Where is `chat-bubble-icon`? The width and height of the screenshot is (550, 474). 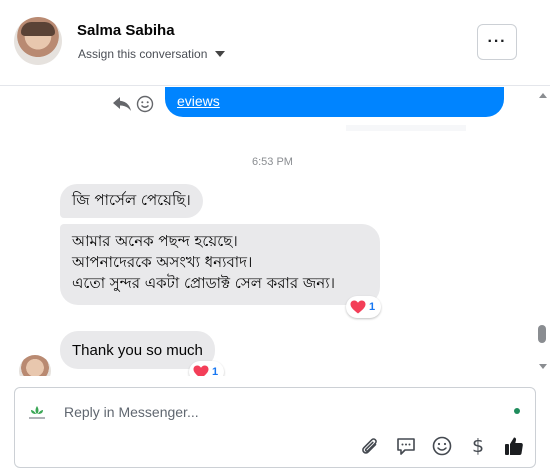
chat-bubble-icon is located at coordinates (406, 446).